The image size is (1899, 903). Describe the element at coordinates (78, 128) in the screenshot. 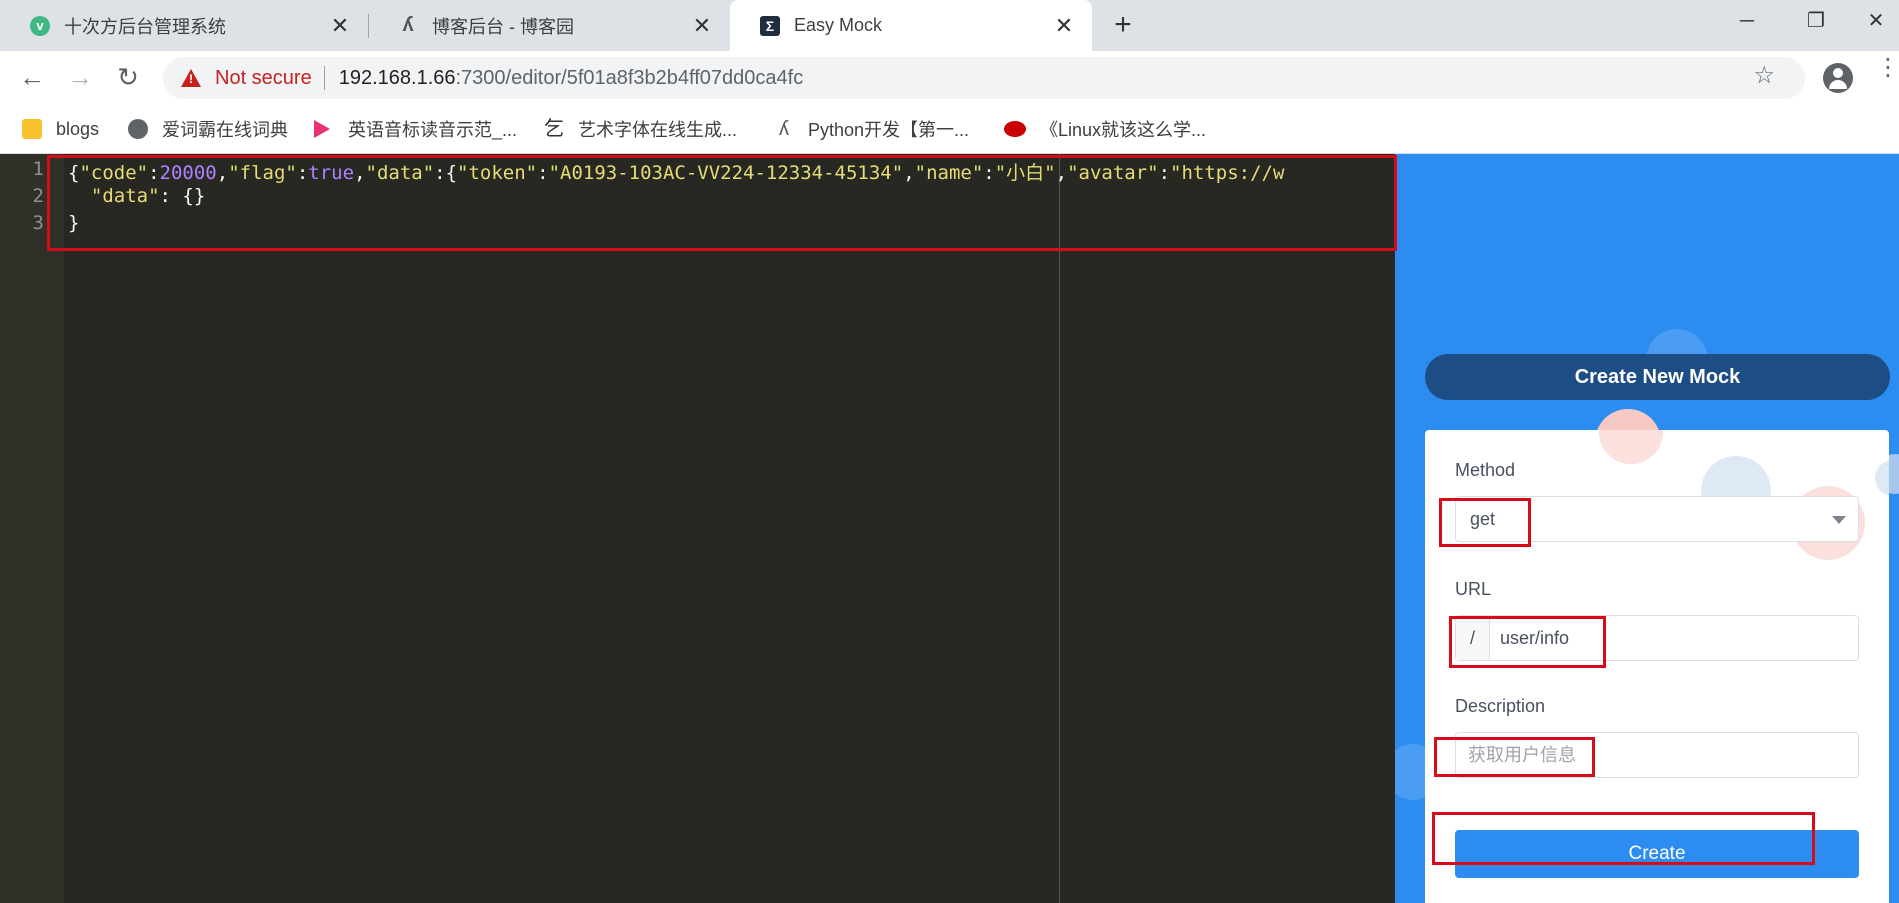

I see `bookmark-label: blogs` at that location.